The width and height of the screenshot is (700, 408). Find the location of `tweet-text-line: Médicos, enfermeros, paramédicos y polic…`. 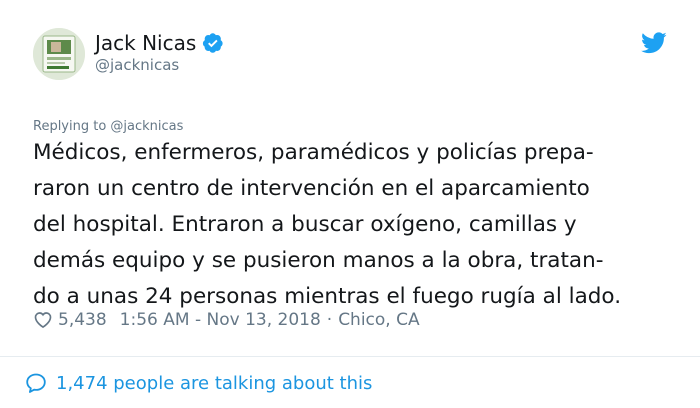

tweet-text-line: Médicos, enfermeros, paramédicos y polic… is located at coordinates (313, 152).